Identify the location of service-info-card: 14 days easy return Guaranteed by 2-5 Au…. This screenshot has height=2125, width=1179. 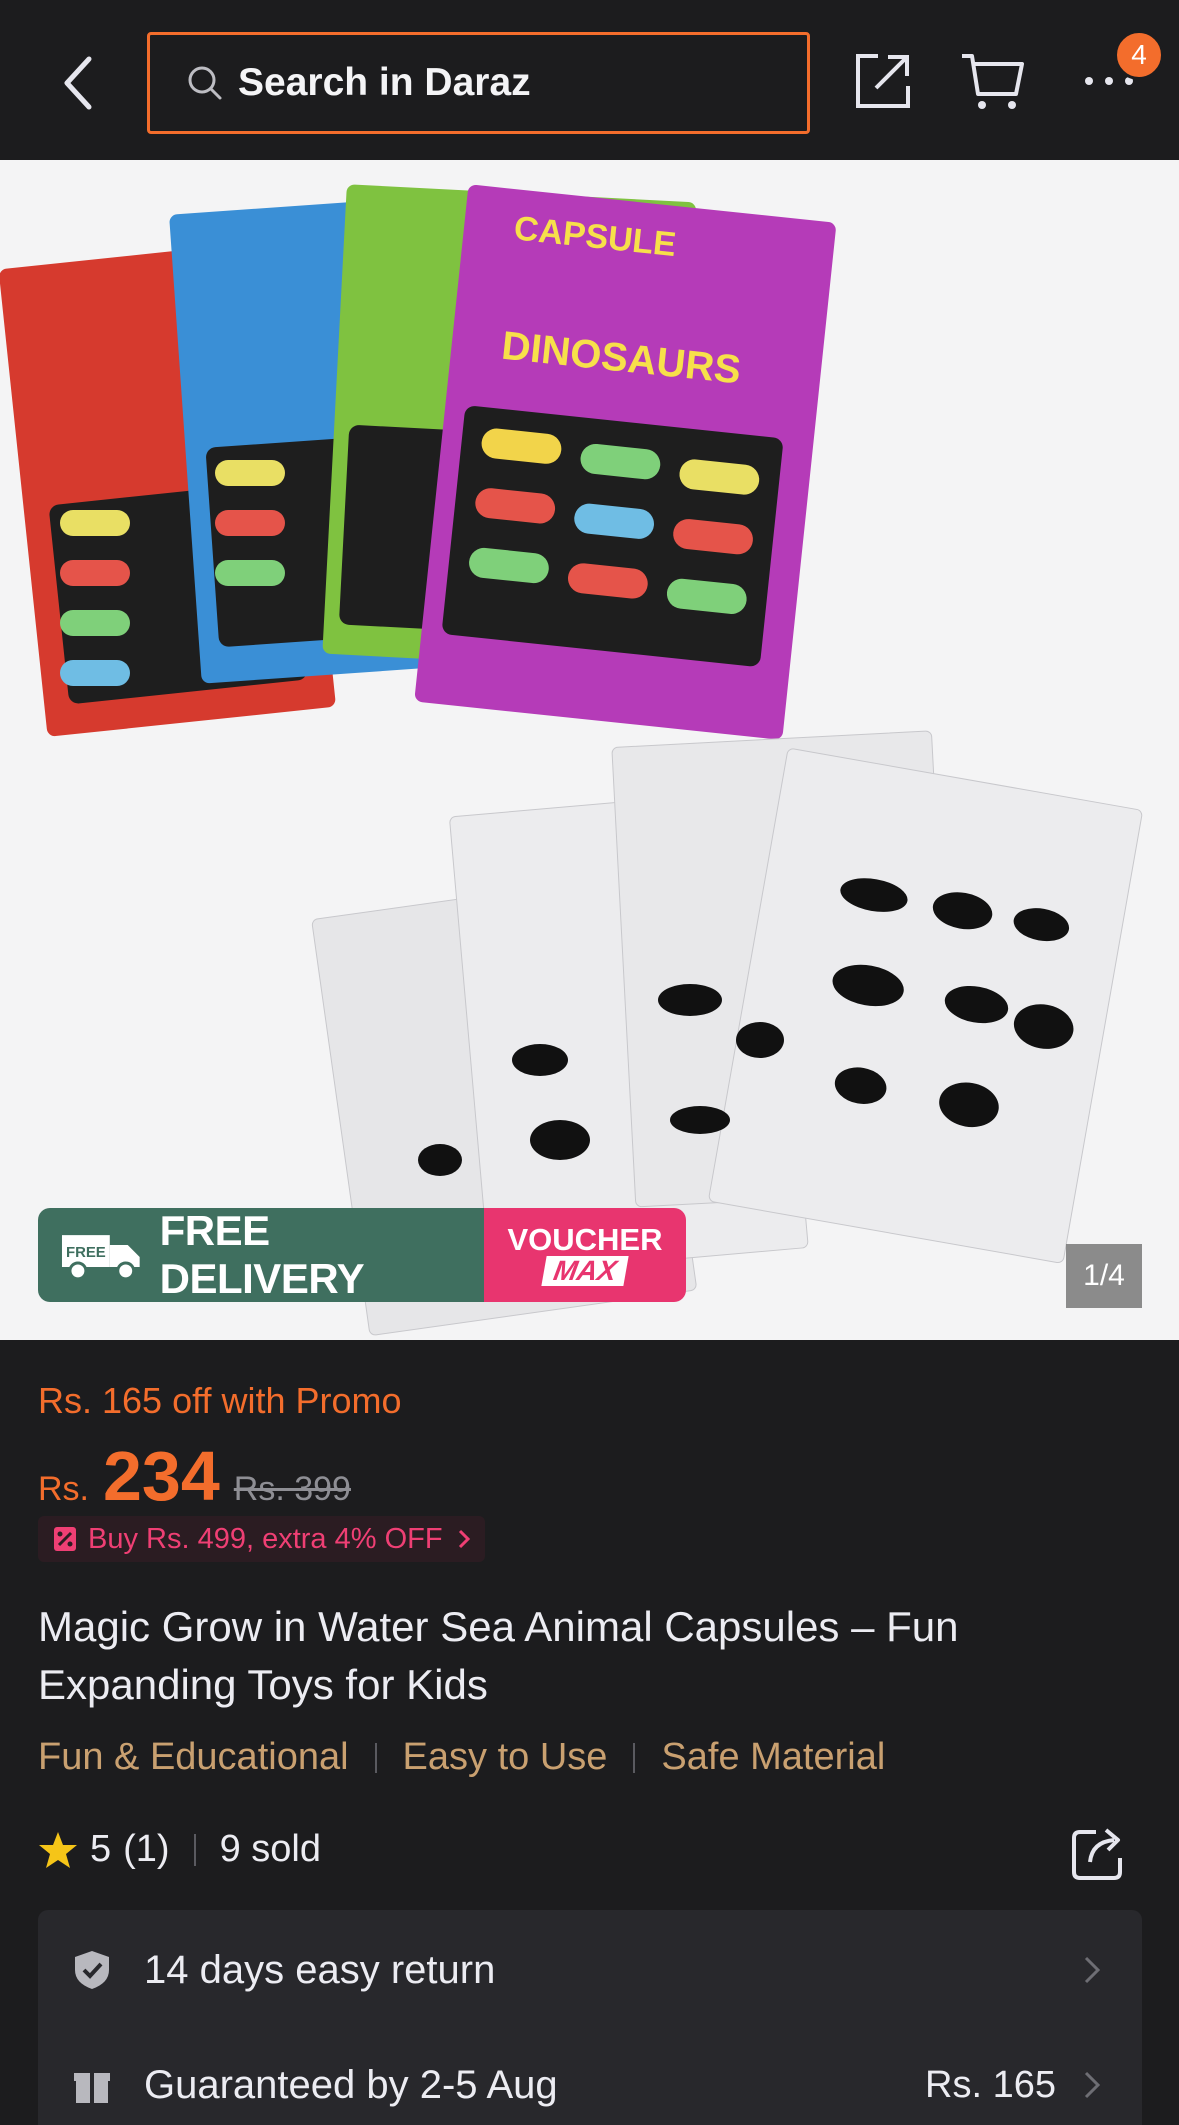
(590, 2017).